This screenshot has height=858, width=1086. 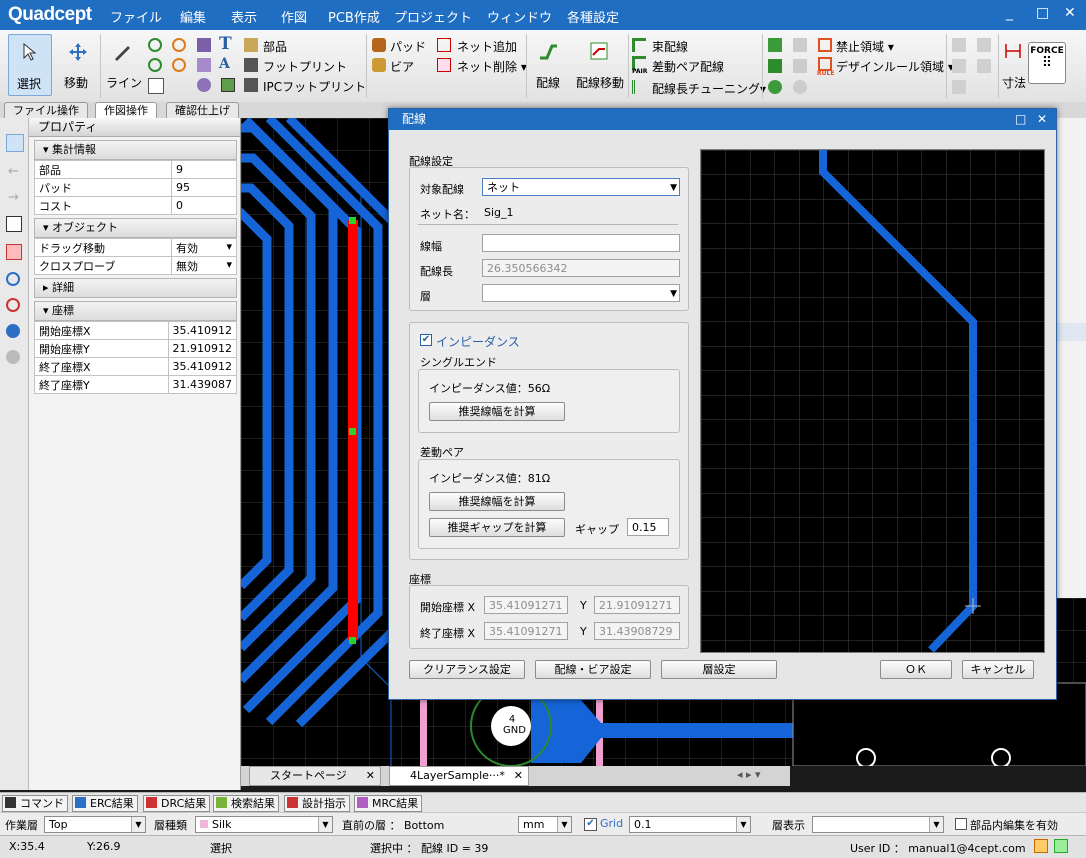 I want to click on route-via-settings-button: 配線・ビア設定, so click(x=593, y=669).